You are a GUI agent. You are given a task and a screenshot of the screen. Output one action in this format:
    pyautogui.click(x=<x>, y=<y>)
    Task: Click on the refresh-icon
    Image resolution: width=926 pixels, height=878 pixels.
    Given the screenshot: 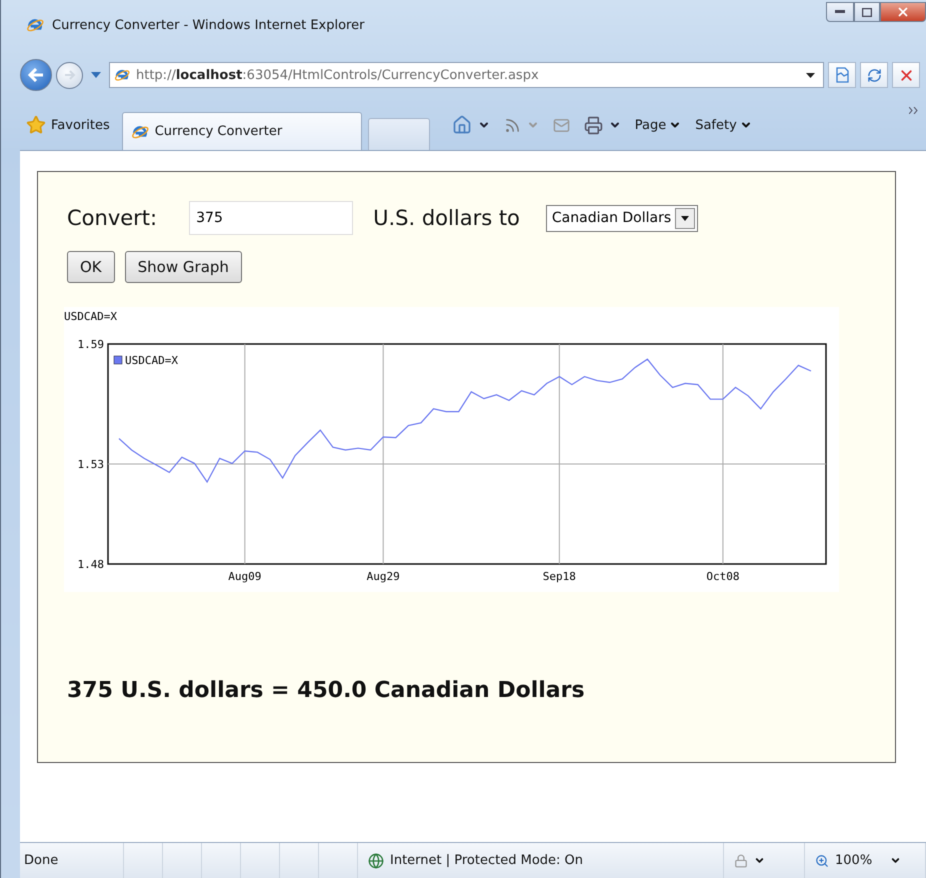 What is the action you would take?
    pyautogui.click(x=874, y=75)
    